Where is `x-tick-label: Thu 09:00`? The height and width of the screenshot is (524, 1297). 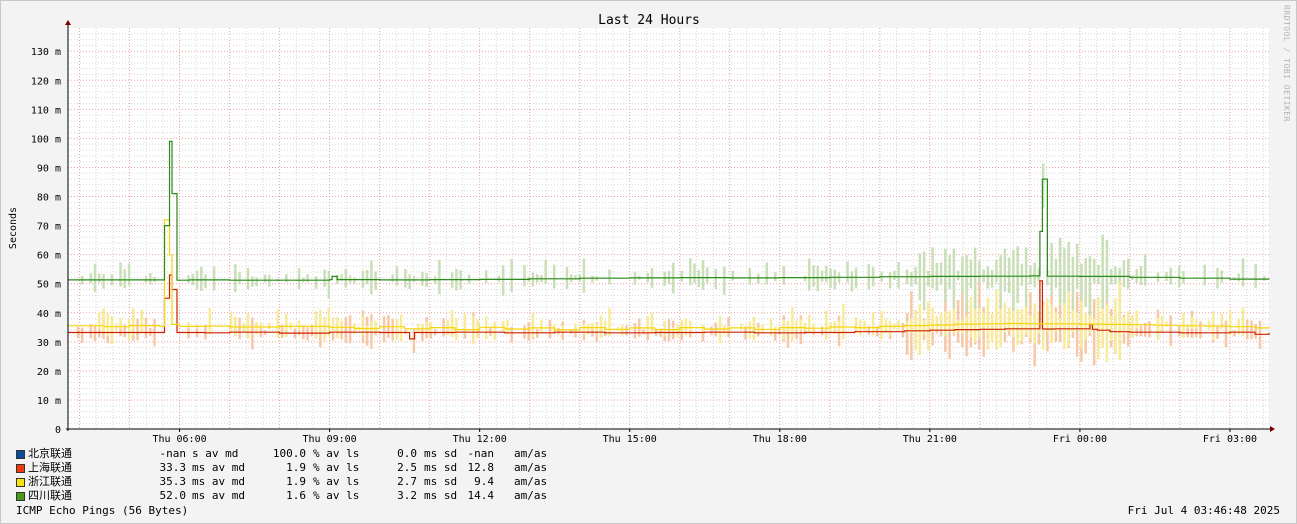 x-tick-label: Thu 09:00 is located at coordinates (330, 439).